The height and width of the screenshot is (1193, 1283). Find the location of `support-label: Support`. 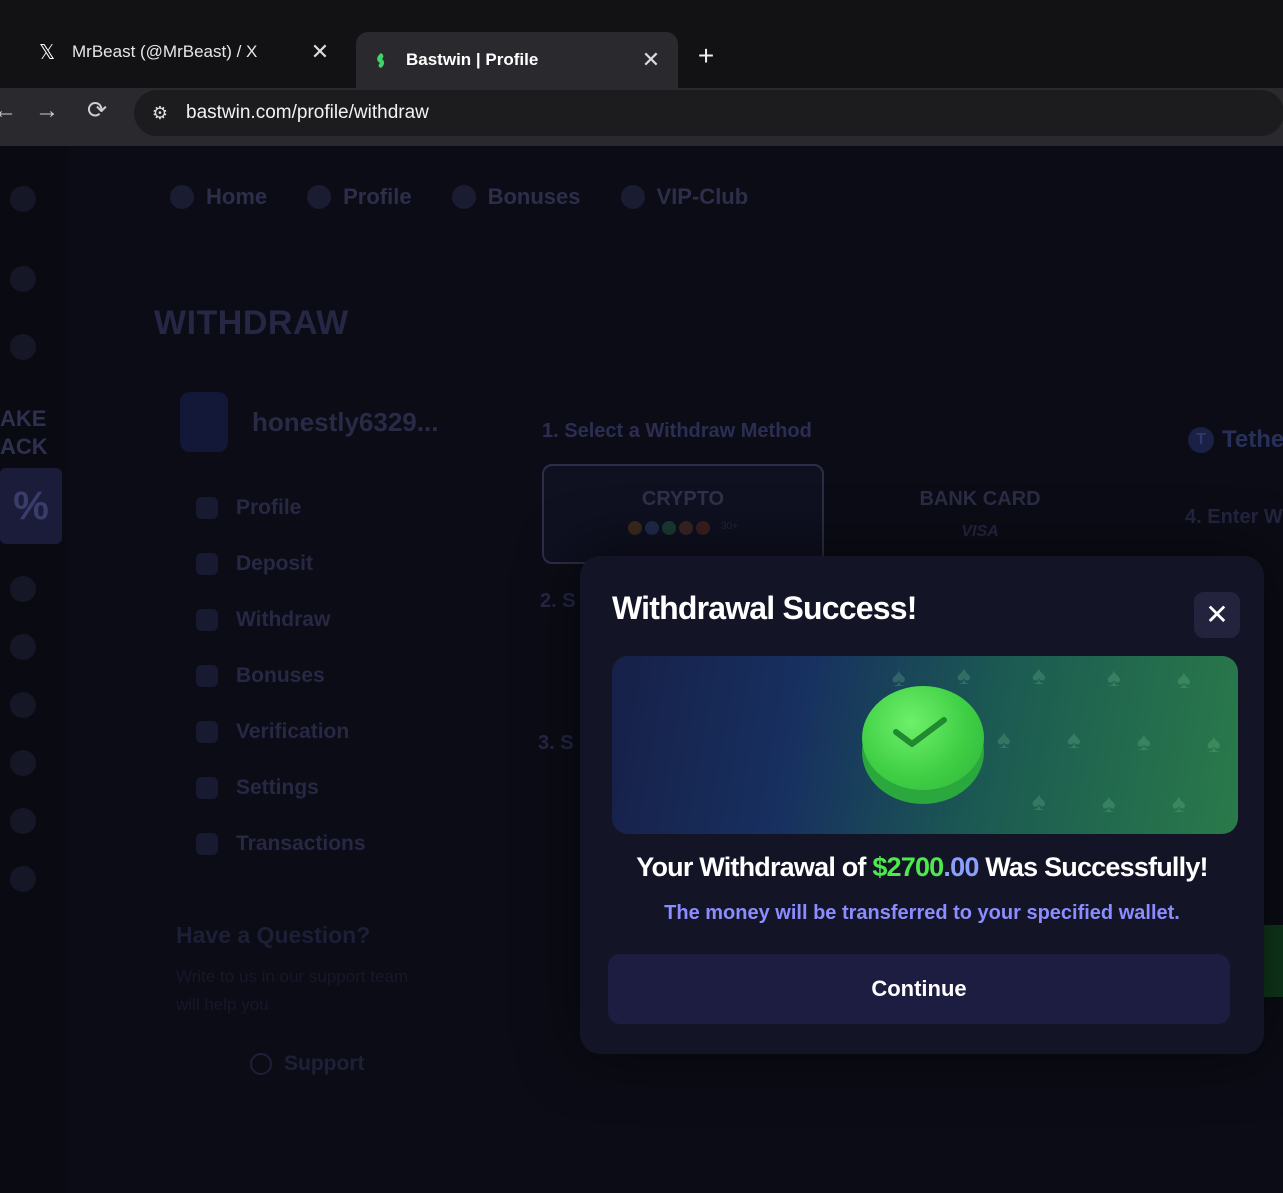

support-label: Support is located at coordinates (324, 1063).